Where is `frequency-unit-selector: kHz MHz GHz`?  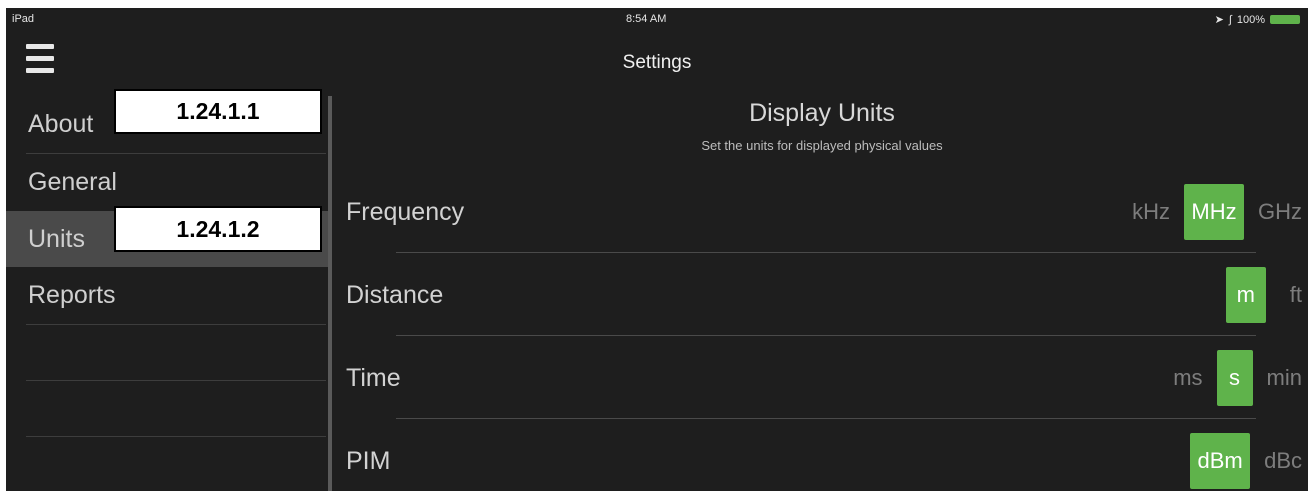 frequency-unit-selector: kHz MHz GHz is located at coordinates (1217, 212).